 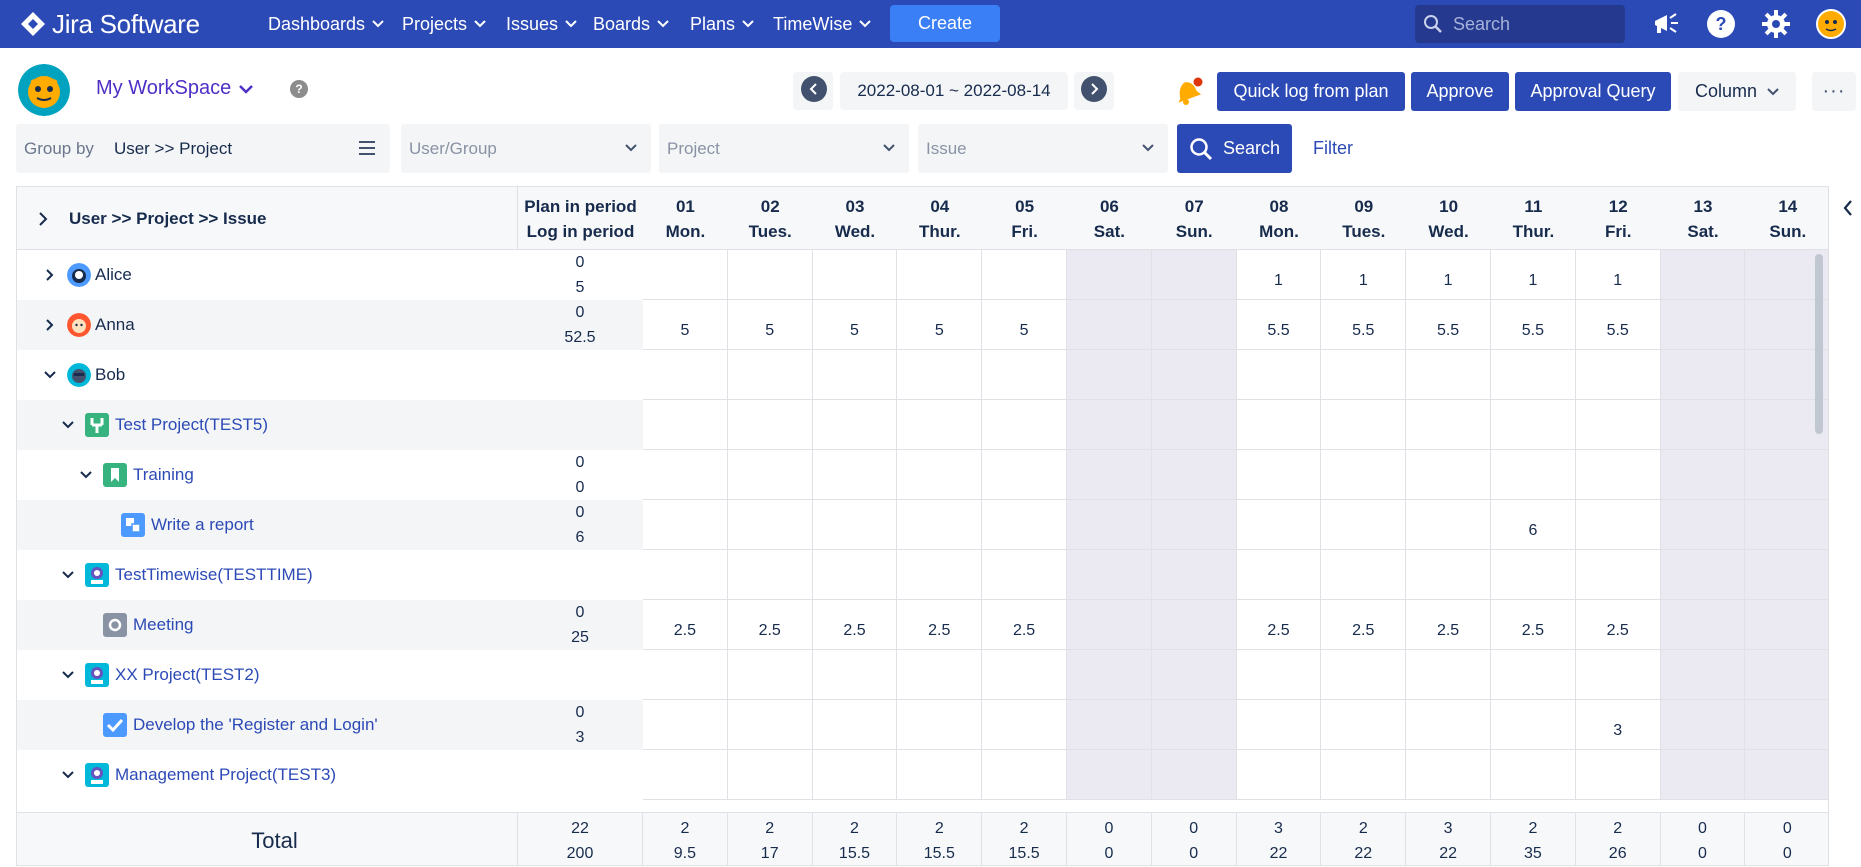 What do you see at coordinates (1533, 24) in the screenshot?
I see `global-search-input` at bounding box center [1533, 24].